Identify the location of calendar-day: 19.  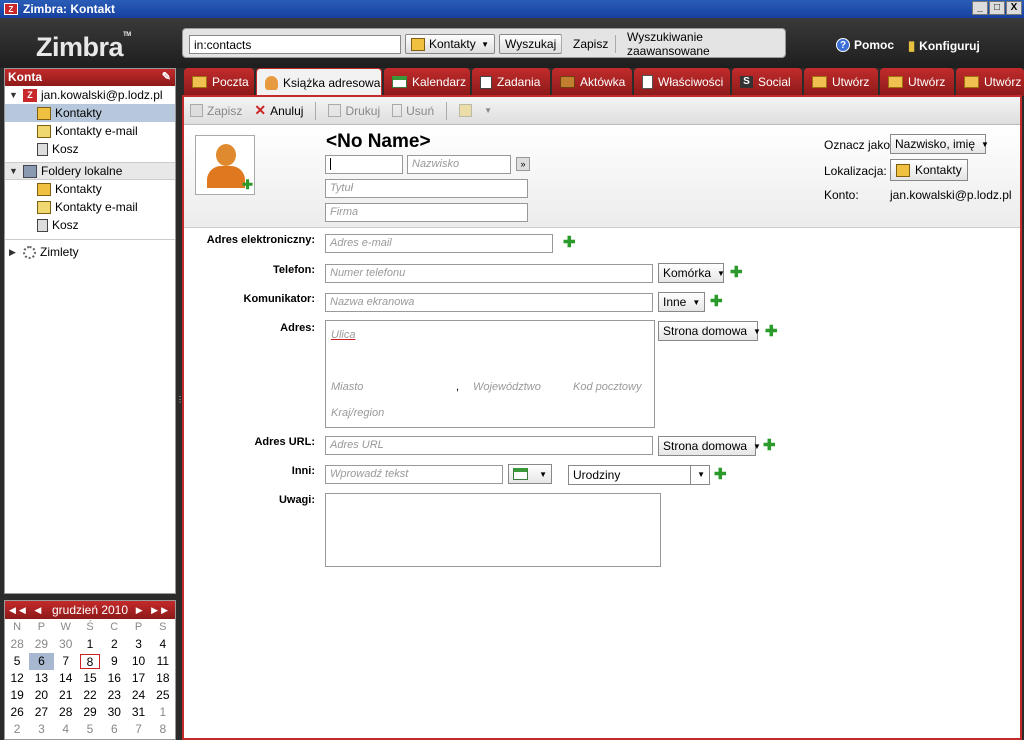
(17, 695).